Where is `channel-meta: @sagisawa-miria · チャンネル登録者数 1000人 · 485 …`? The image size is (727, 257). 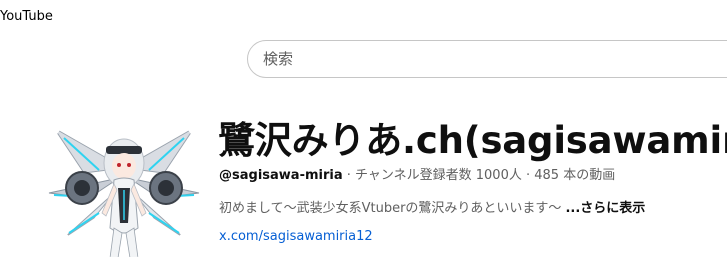
channel-meta: @sagisawa-miria · チャンネル登録者数 1000人 · 485 … is located at coordinates (417, 173).